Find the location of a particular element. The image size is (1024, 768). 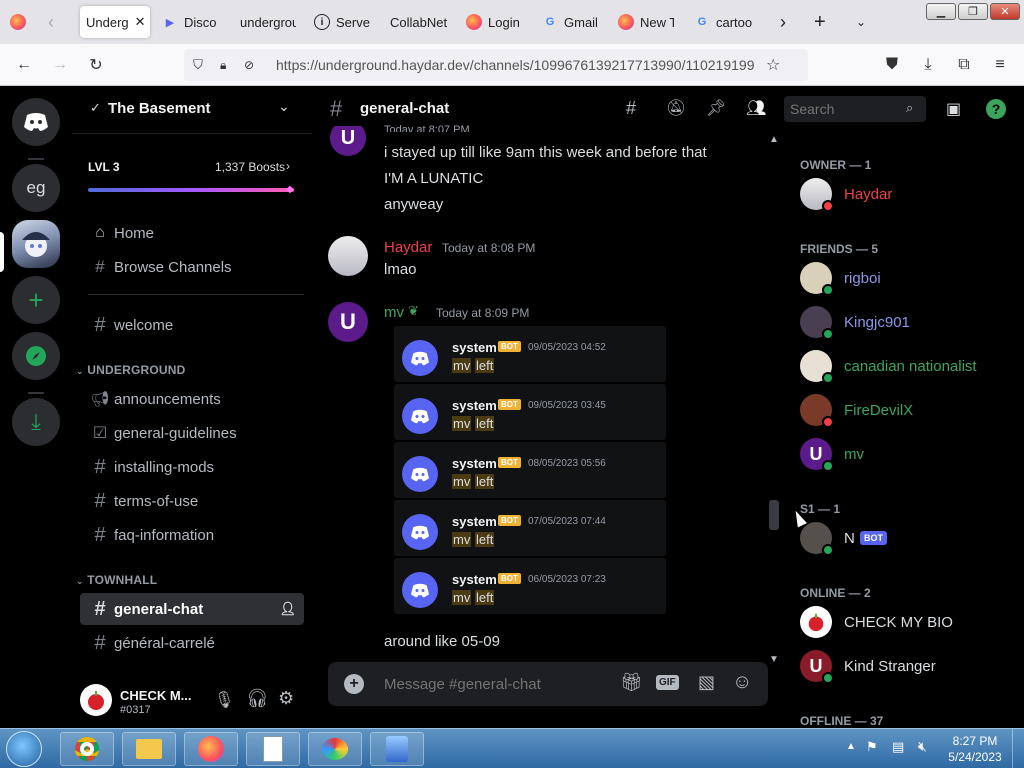

reload-icon: ↻ is located at coordinates (96, 65).